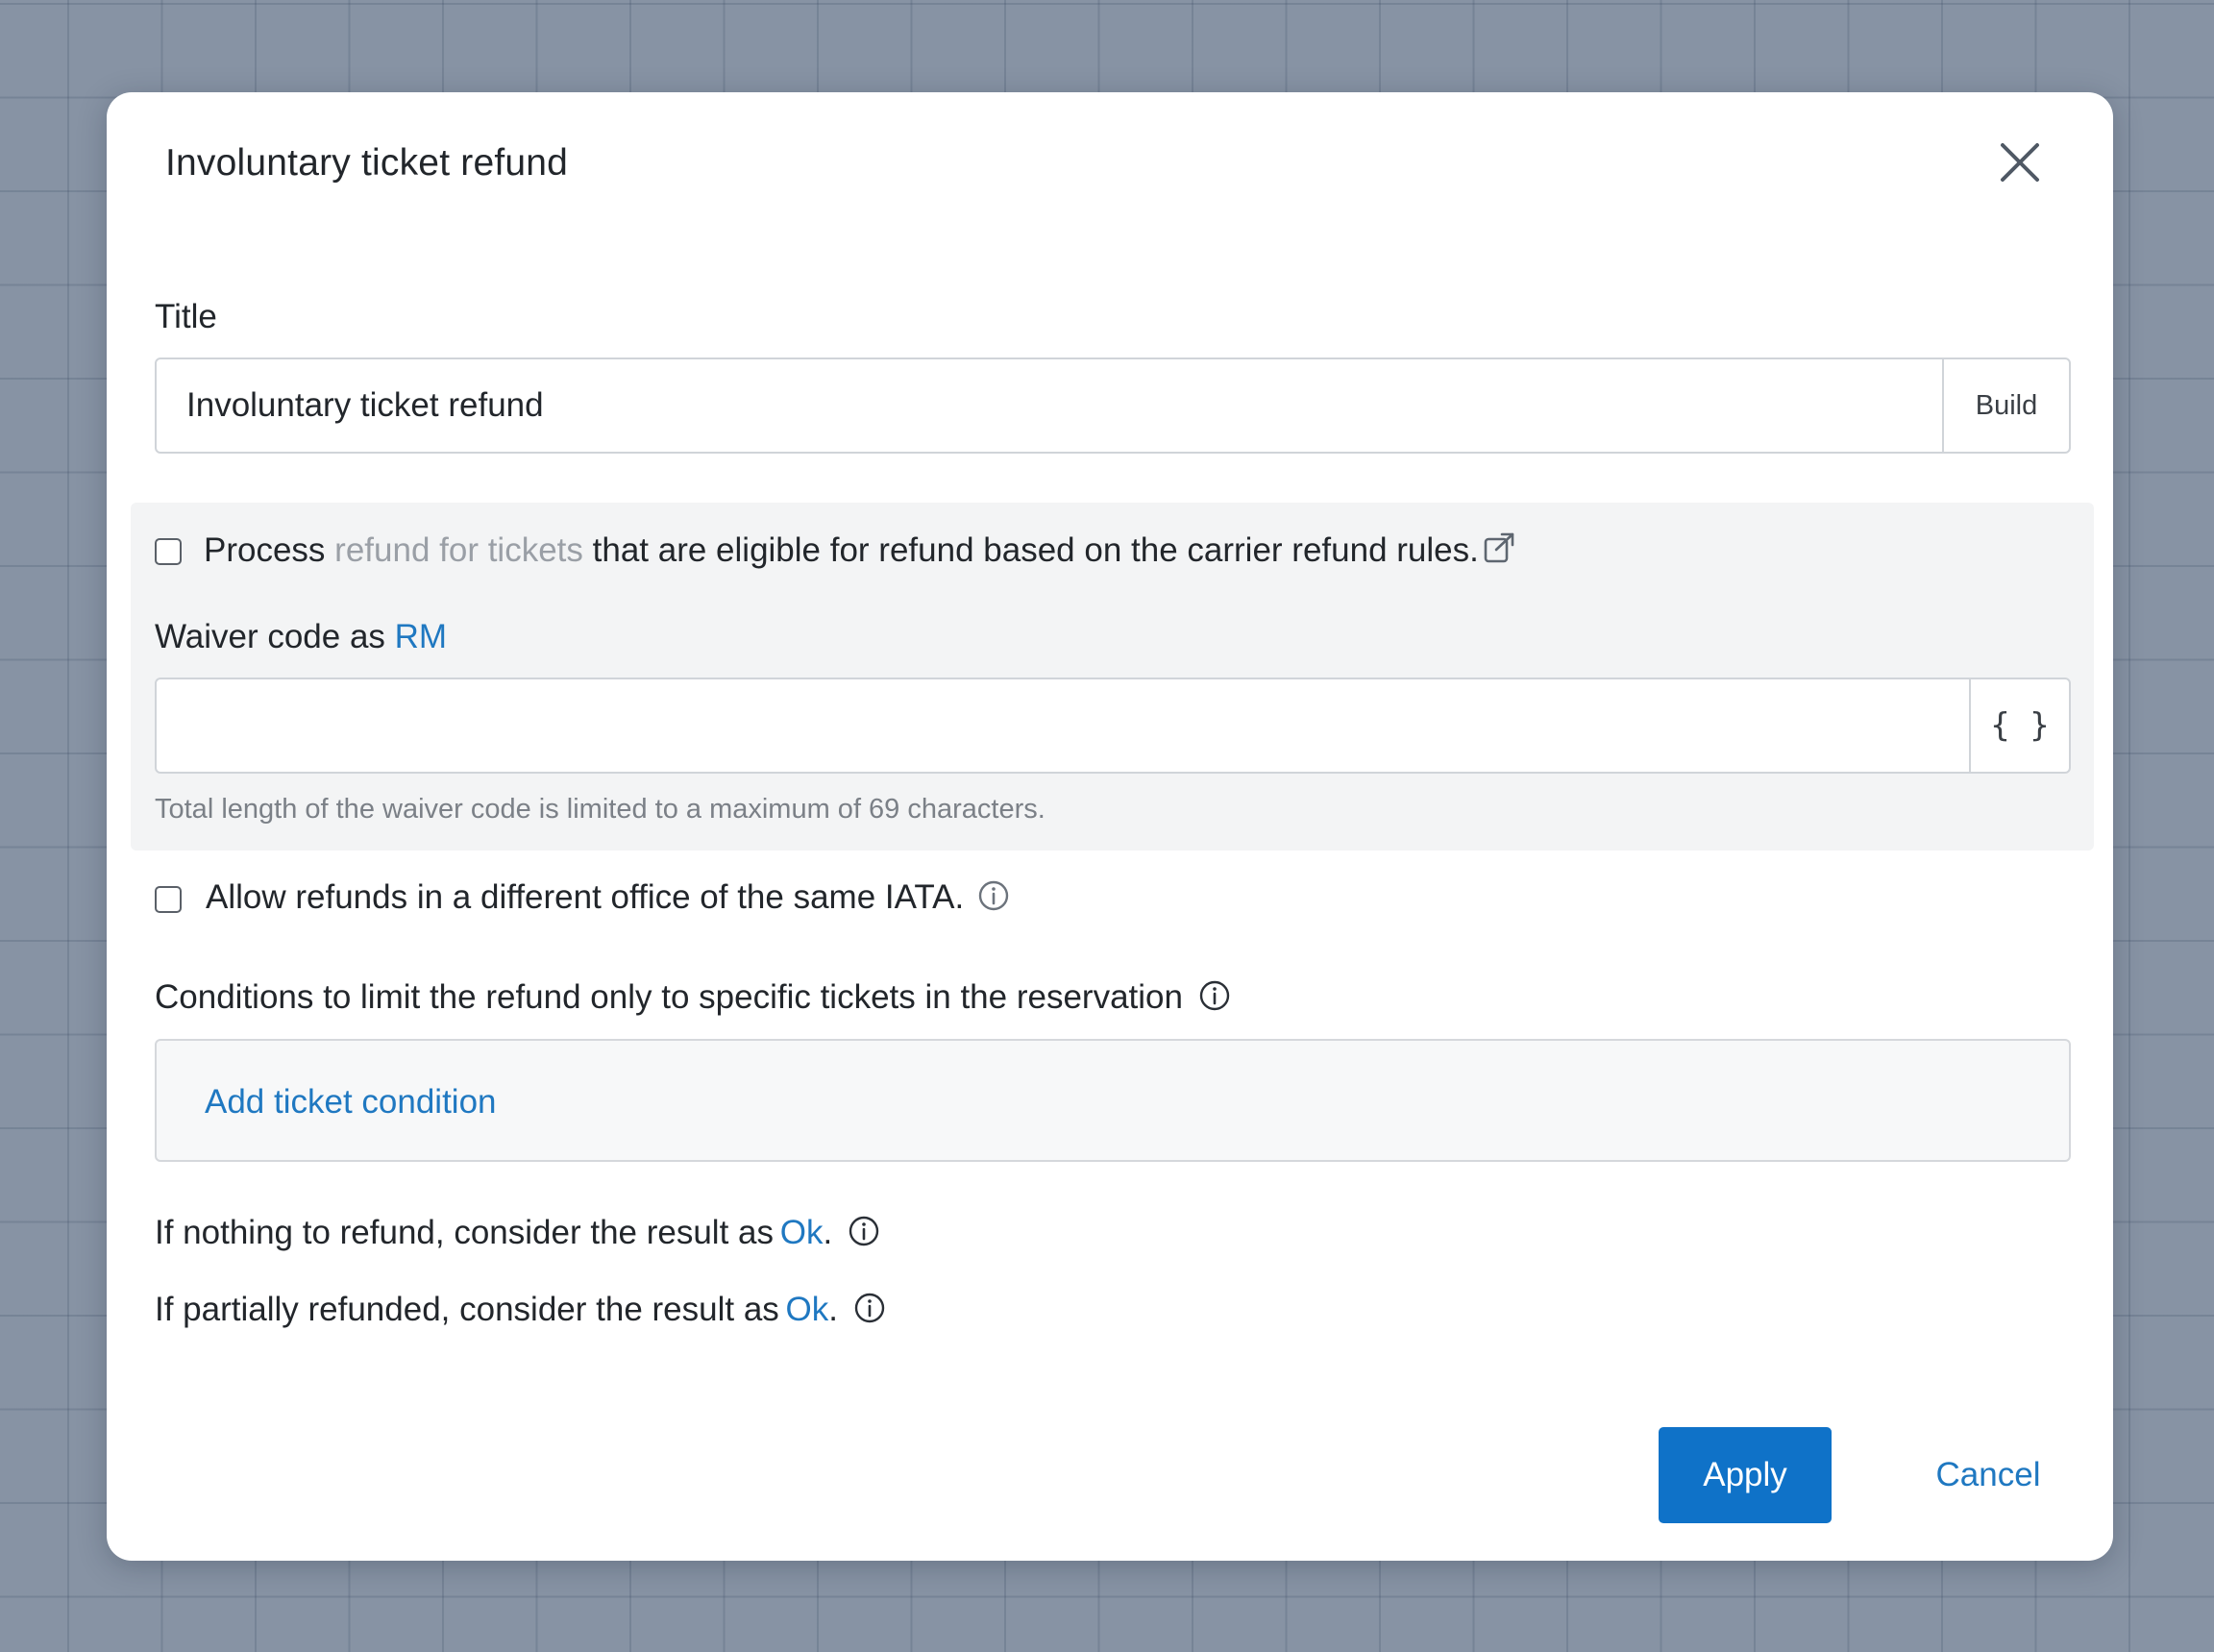 The width and height of the screenshot is (2214, 1652). Describe the element at coordinates (169, 899) in the screenshot. I see `allow-refunds-checkbox` at that location.